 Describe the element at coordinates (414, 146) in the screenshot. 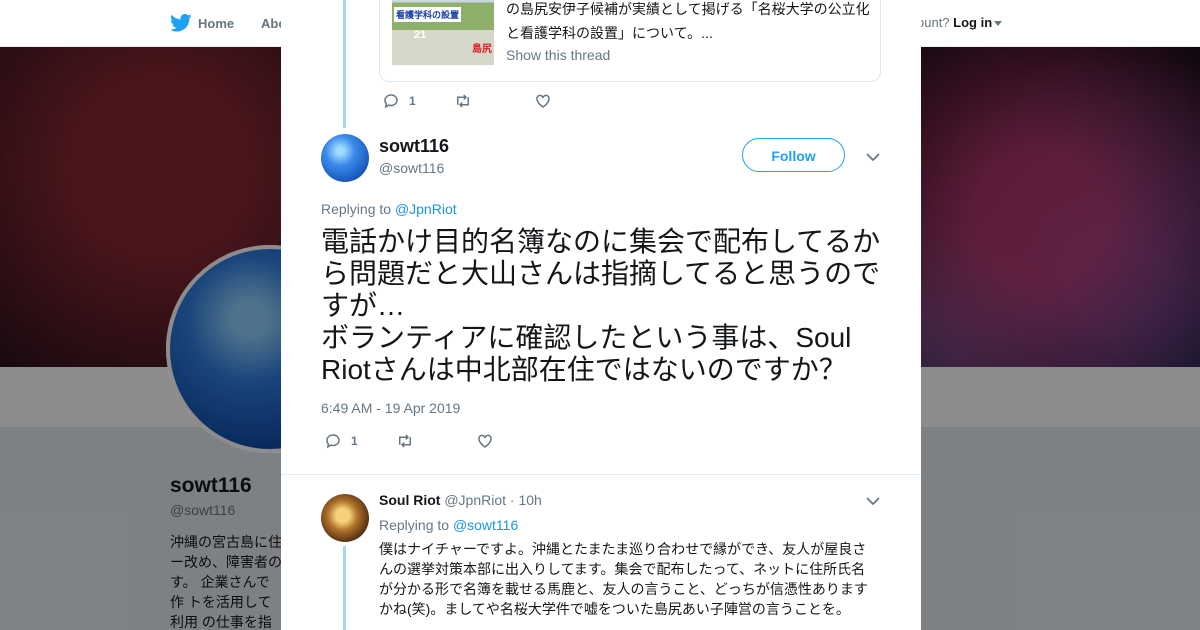

I see `author-name: sowt116` at that location.